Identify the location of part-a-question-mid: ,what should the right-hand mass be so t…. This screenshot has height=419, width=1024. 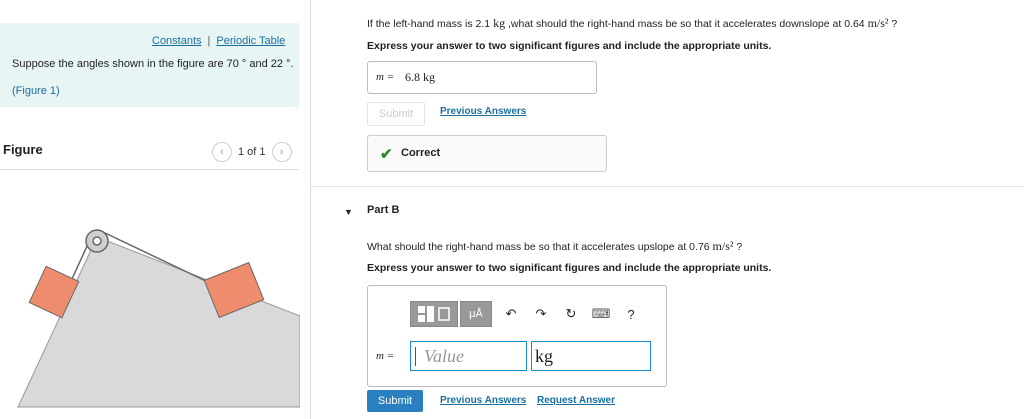
(686, 24).